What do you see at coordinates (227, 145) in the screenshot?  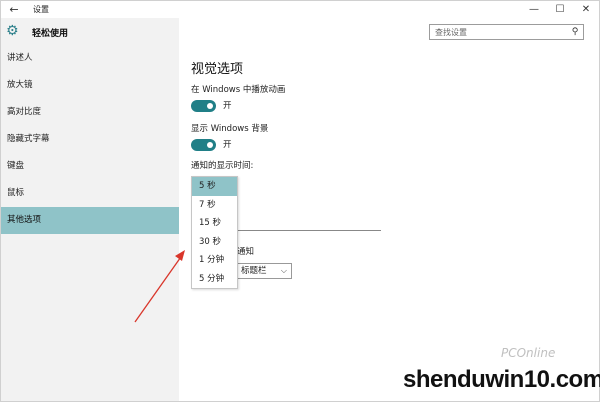 I see `background-state: 开` at bounding box center [227, 145].